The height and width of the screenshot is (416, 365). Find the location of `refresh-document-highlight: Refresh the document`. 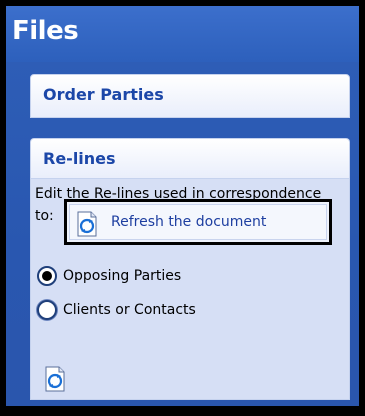

refresh-document-highlight: Refresh the document is located at coordinates (198, 222).